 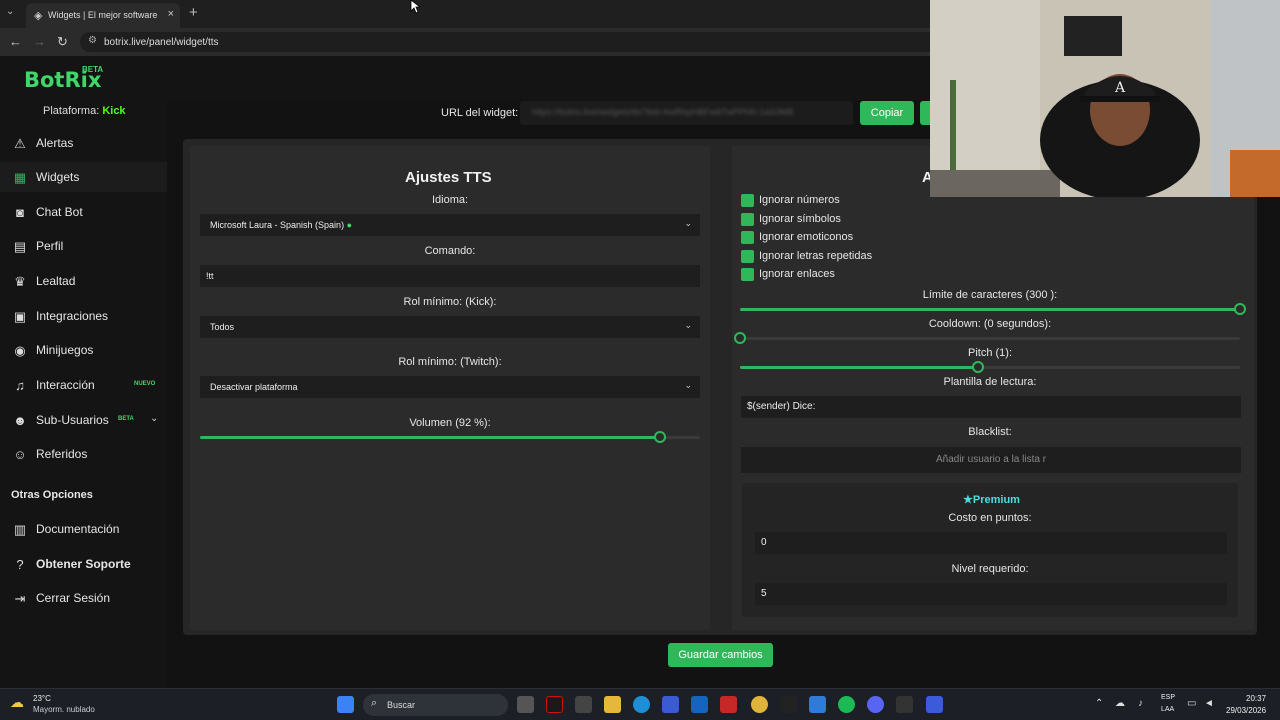 I want to click on sidebar-item-alertas: ⚠ Alertas, so click(x=83, y=143).